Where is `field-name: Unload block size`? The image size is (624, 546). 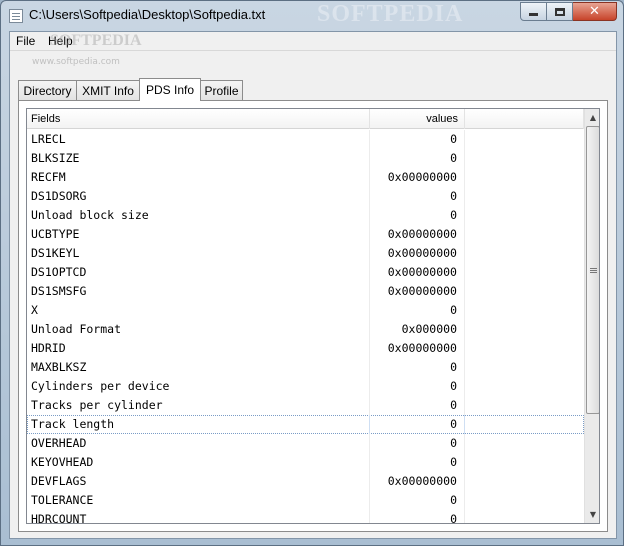
field-name: Unload block size is located at coordinates (198, 215).